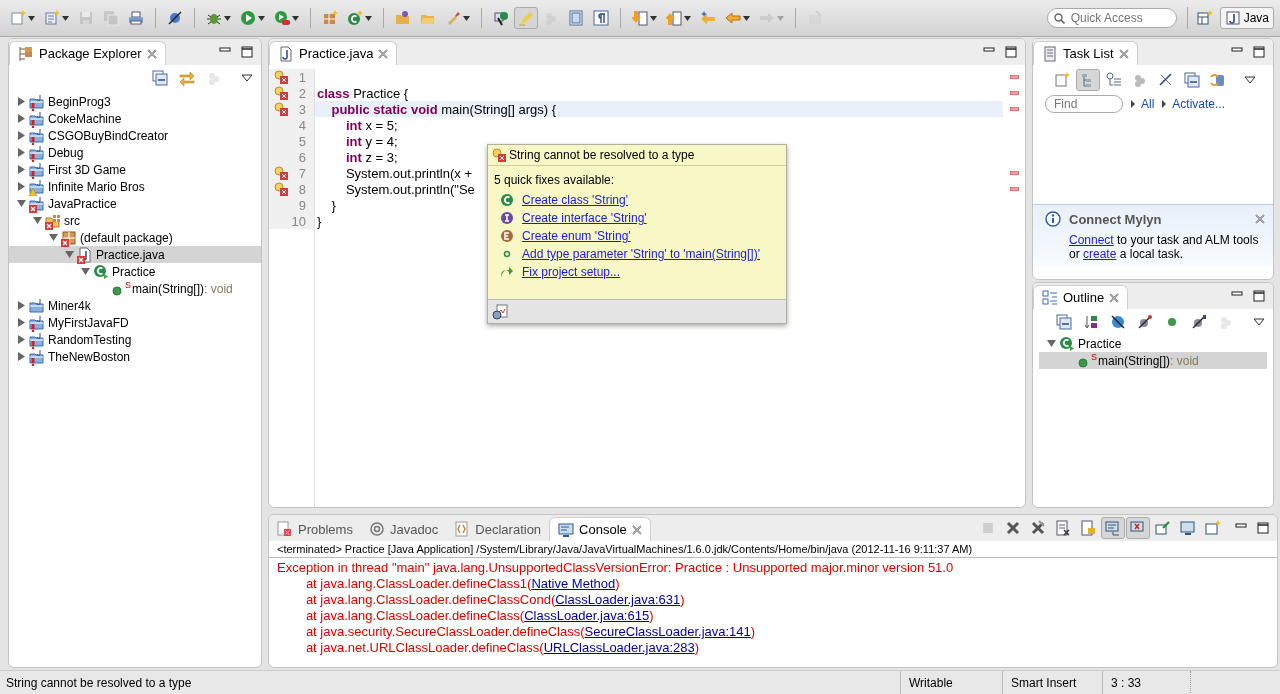 Image resolution: width=1280 pixels, height=694 pixels. Describe the element at coordinates (87, 53) in the screenshot. I see `view-tab: Package Explorer` at that location.